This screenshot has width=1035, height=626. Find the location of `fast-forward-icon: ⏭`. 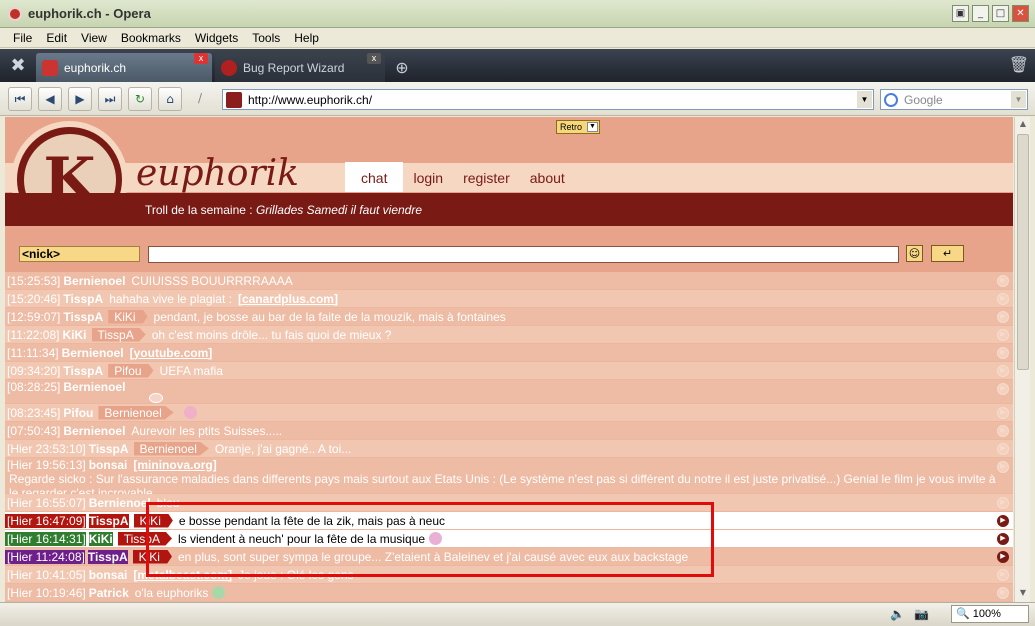

fast-forward-icon: ⏭ is located at coordinates (110, 98).